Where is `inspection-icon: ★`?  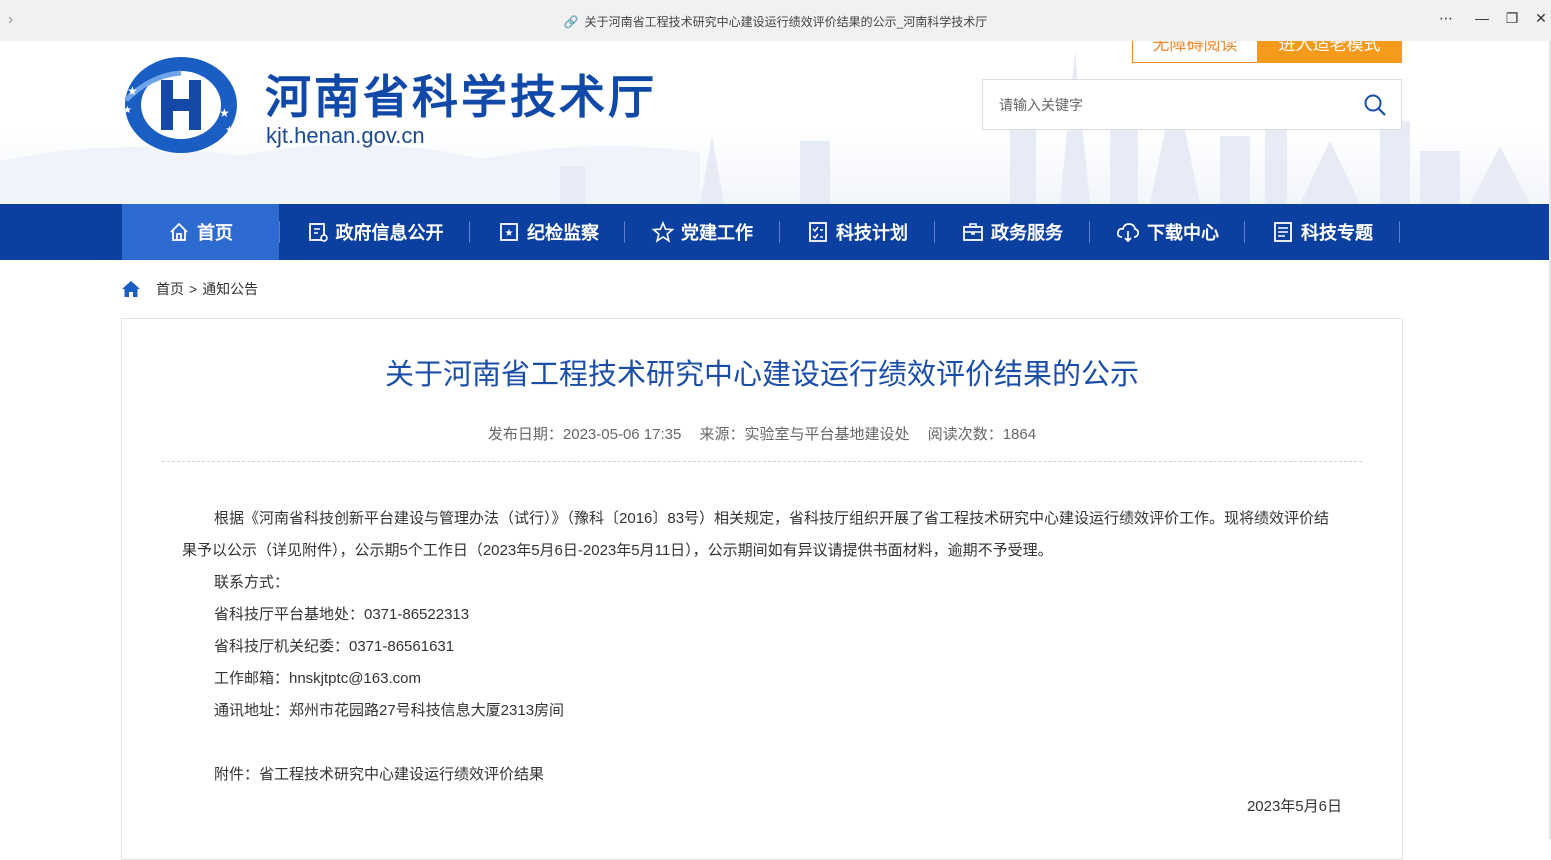
inspection-icon: ★ is located at coordinates (509, 232).